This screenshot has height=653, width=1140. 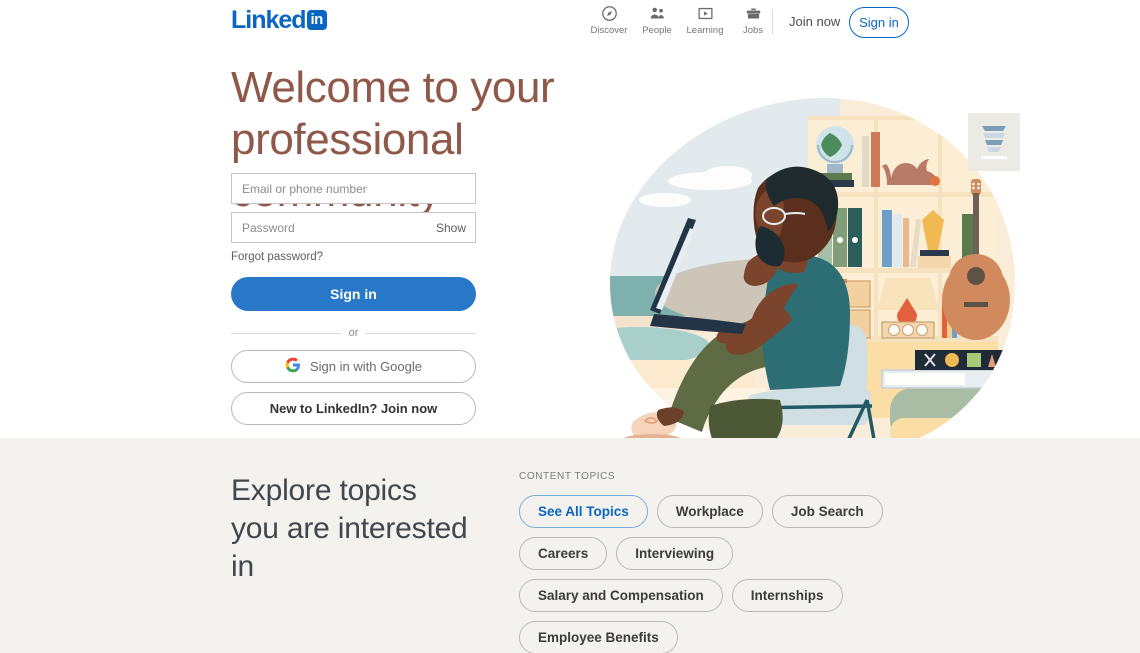 I want to click on forgot-password-link: Forgot password?, so click(x=353, y=257).